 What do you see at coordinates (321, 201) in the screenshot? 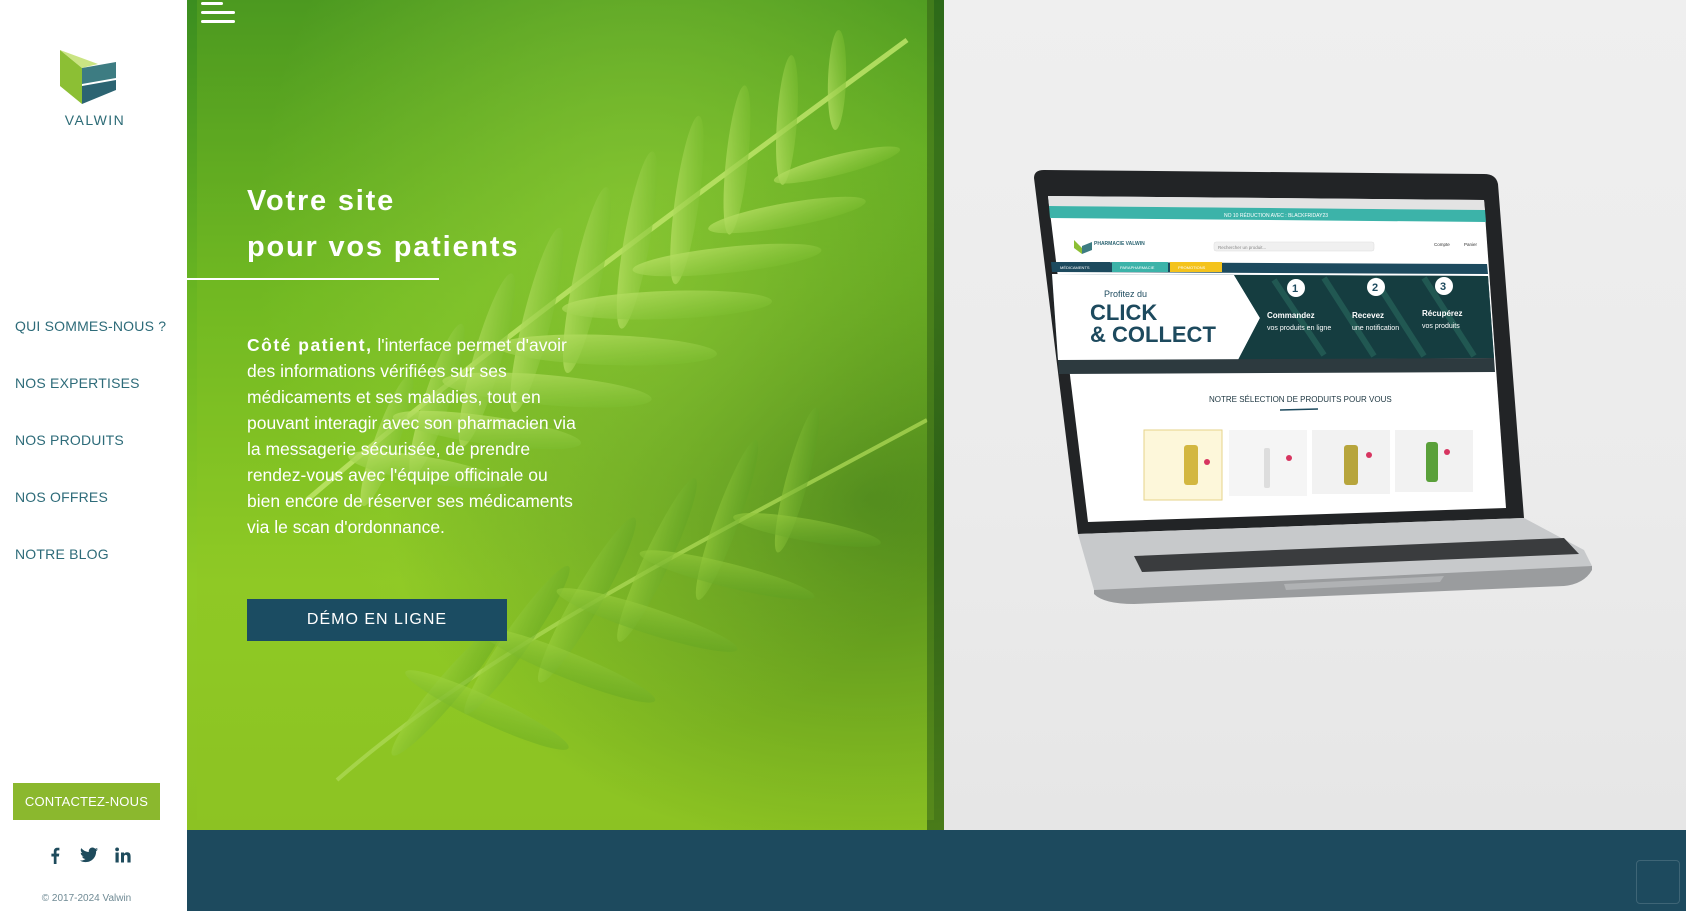
I see `hero-title-line1: Votre site` at bounding box center [321, 201].